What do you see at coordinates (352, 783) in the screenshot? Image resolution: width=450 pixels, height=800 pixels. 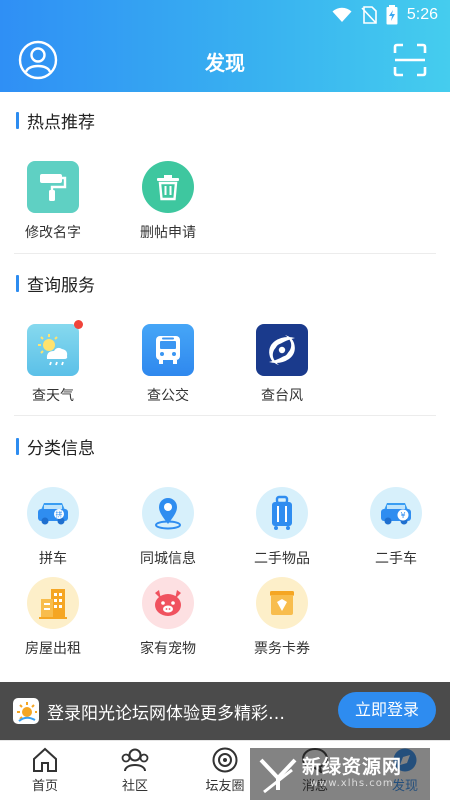 I see `watermark-subtitle: www.xlhs.com` at bounding box center [352, 783].